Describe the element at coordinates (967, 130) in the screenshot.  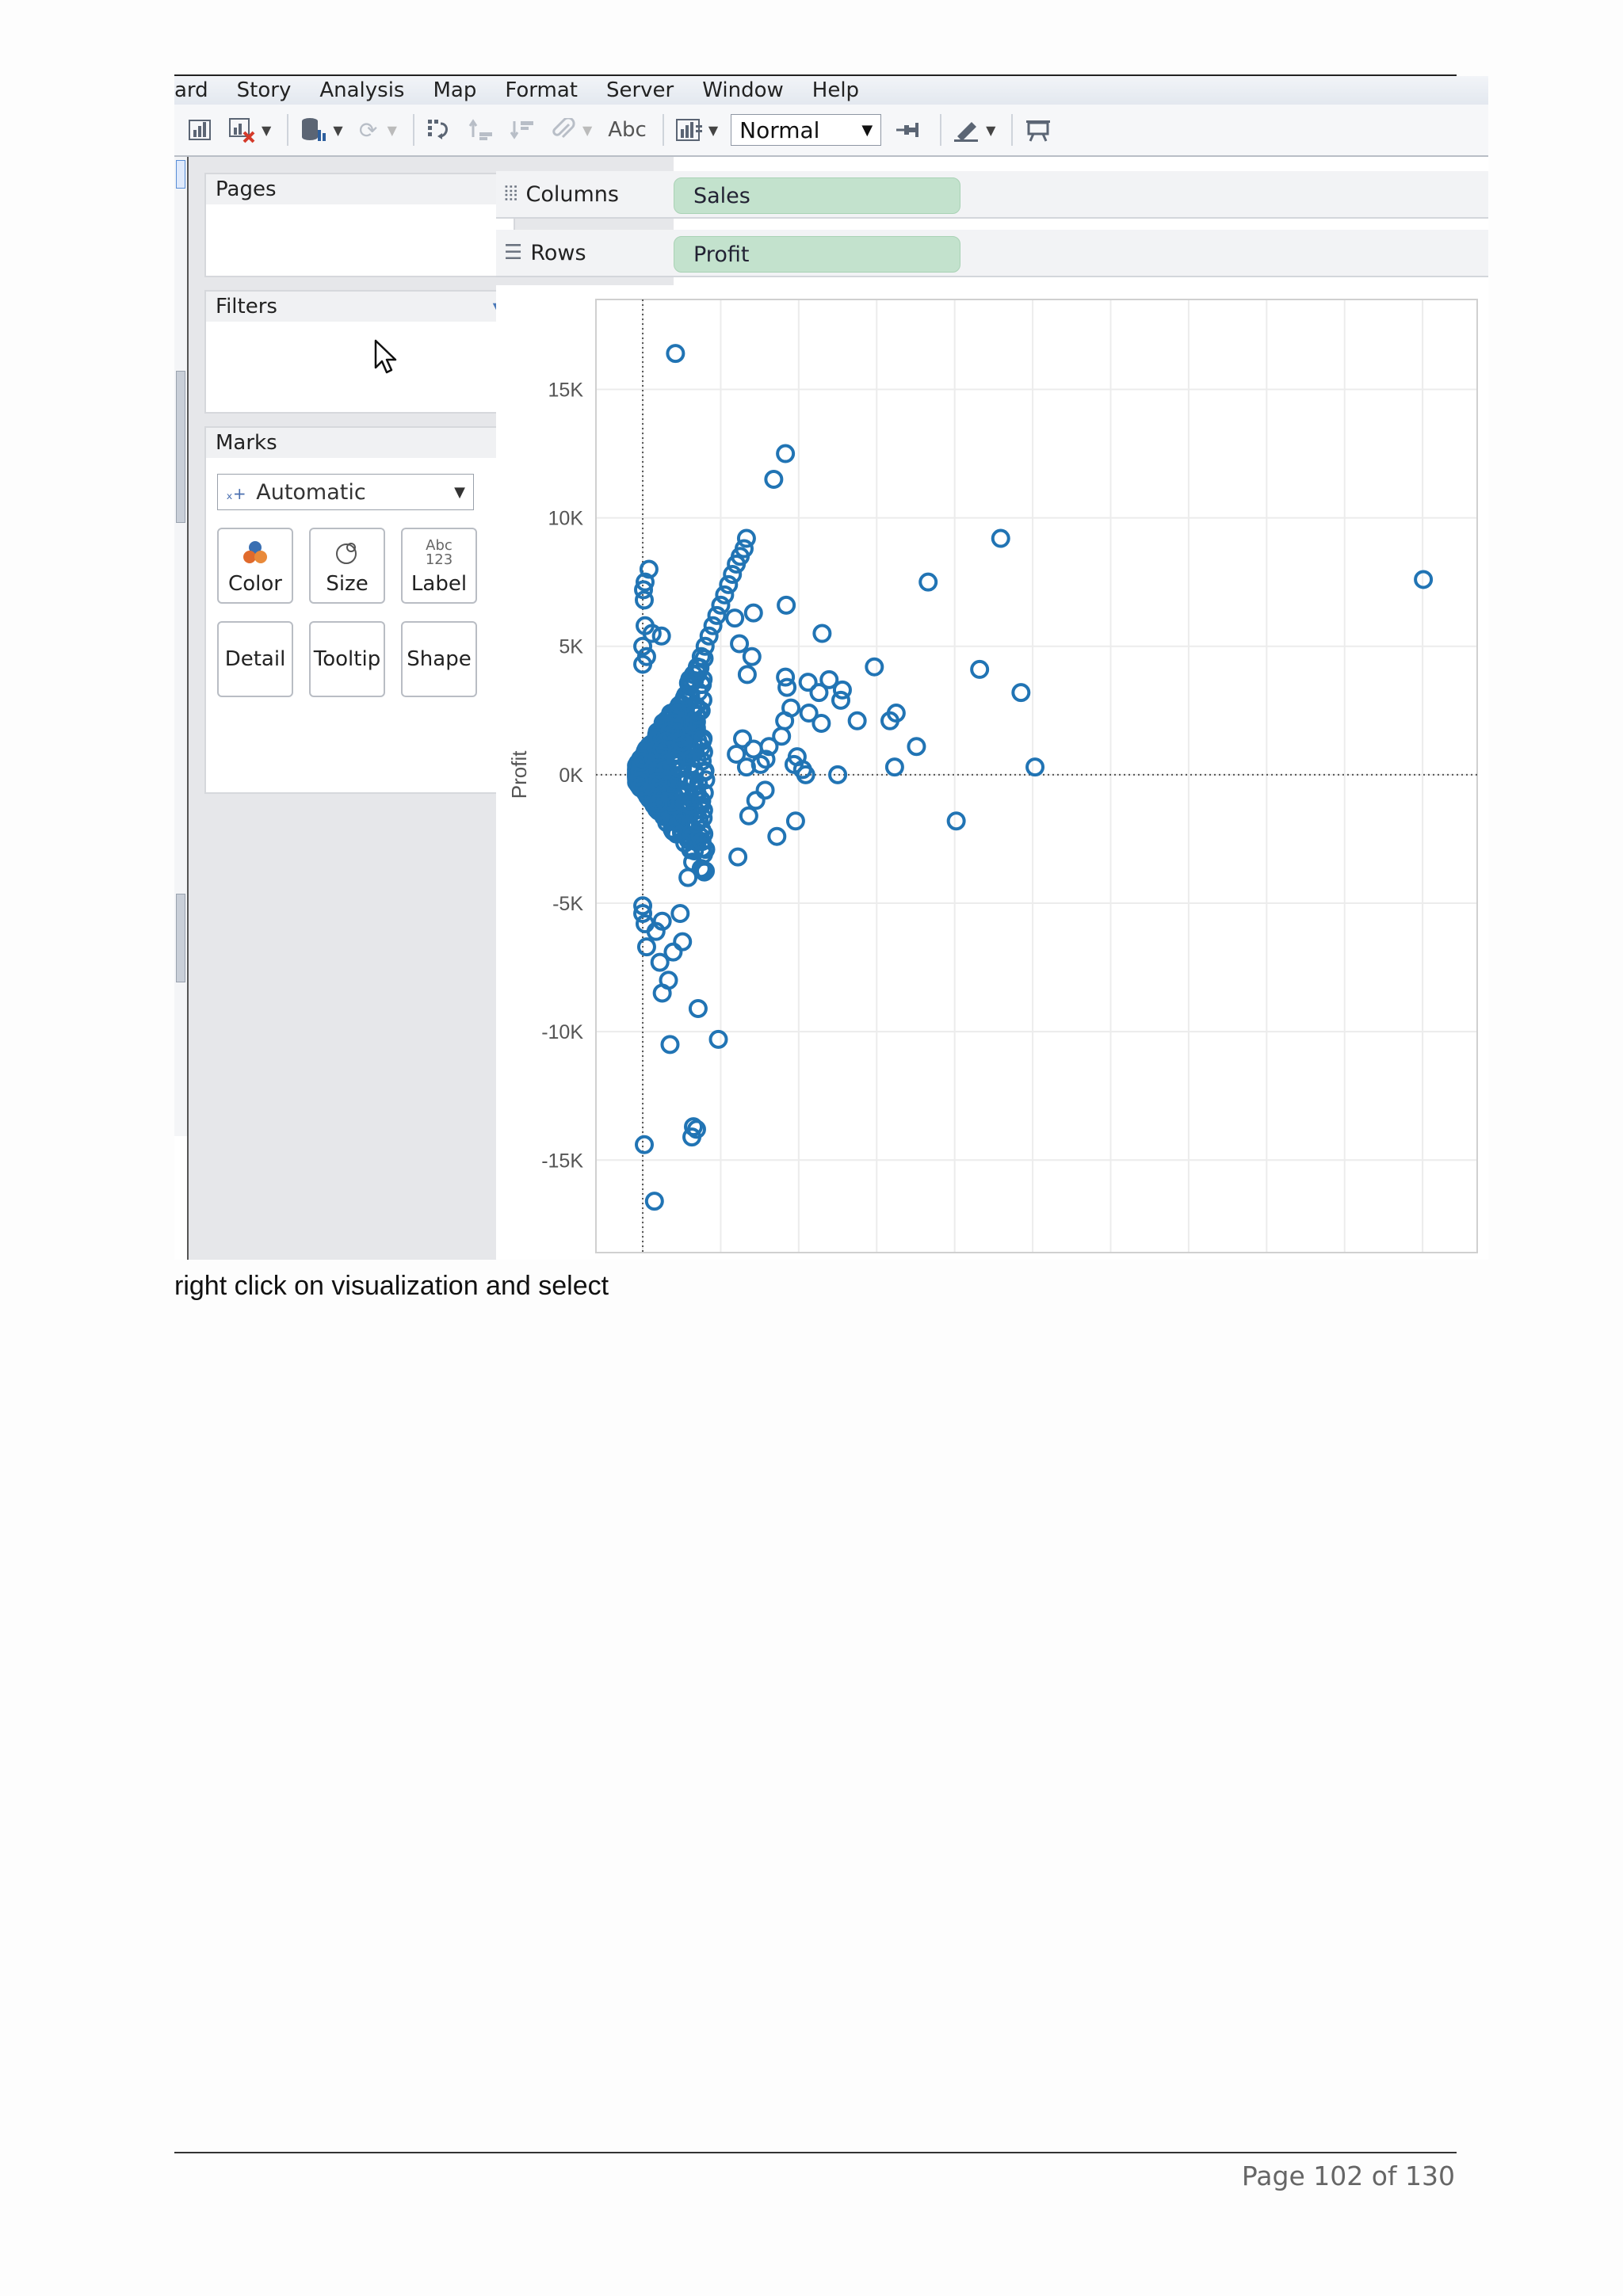
I see `highlight-icon` at that location.